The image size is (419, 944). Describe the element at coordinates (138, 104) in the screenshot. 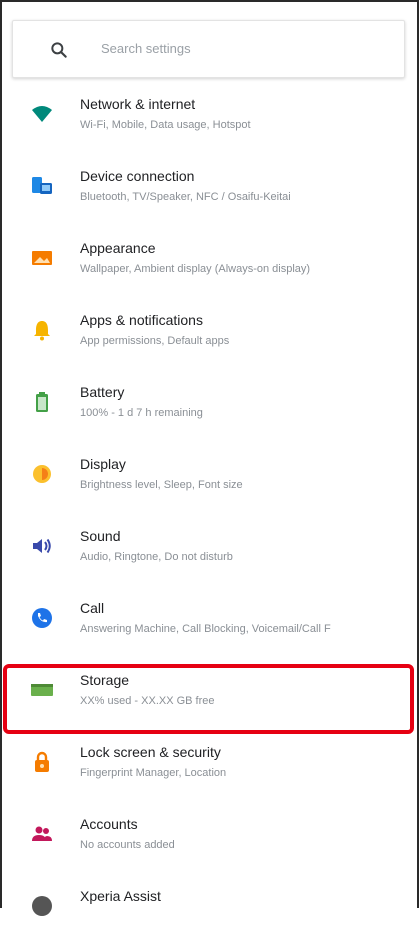

I see `item-title: Network & internet` at that location.